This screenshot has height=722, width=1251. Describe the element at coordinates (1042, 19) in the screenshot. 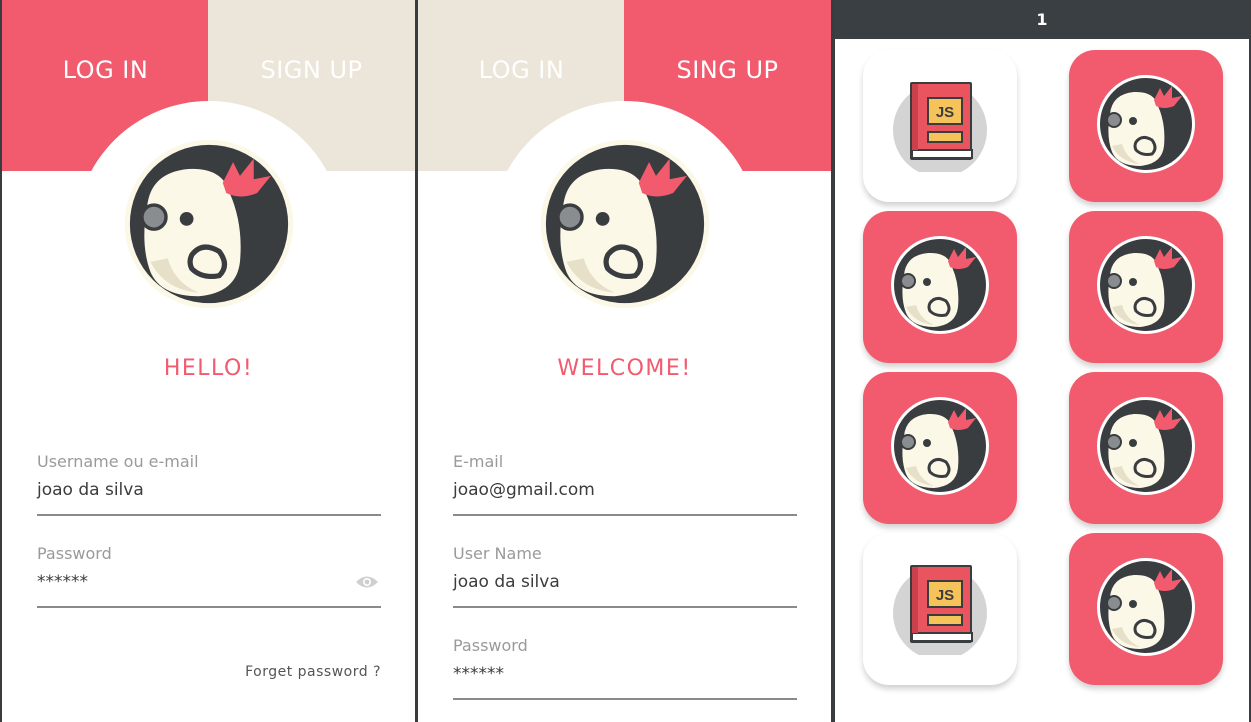

I see `board-header: 1` at that location.